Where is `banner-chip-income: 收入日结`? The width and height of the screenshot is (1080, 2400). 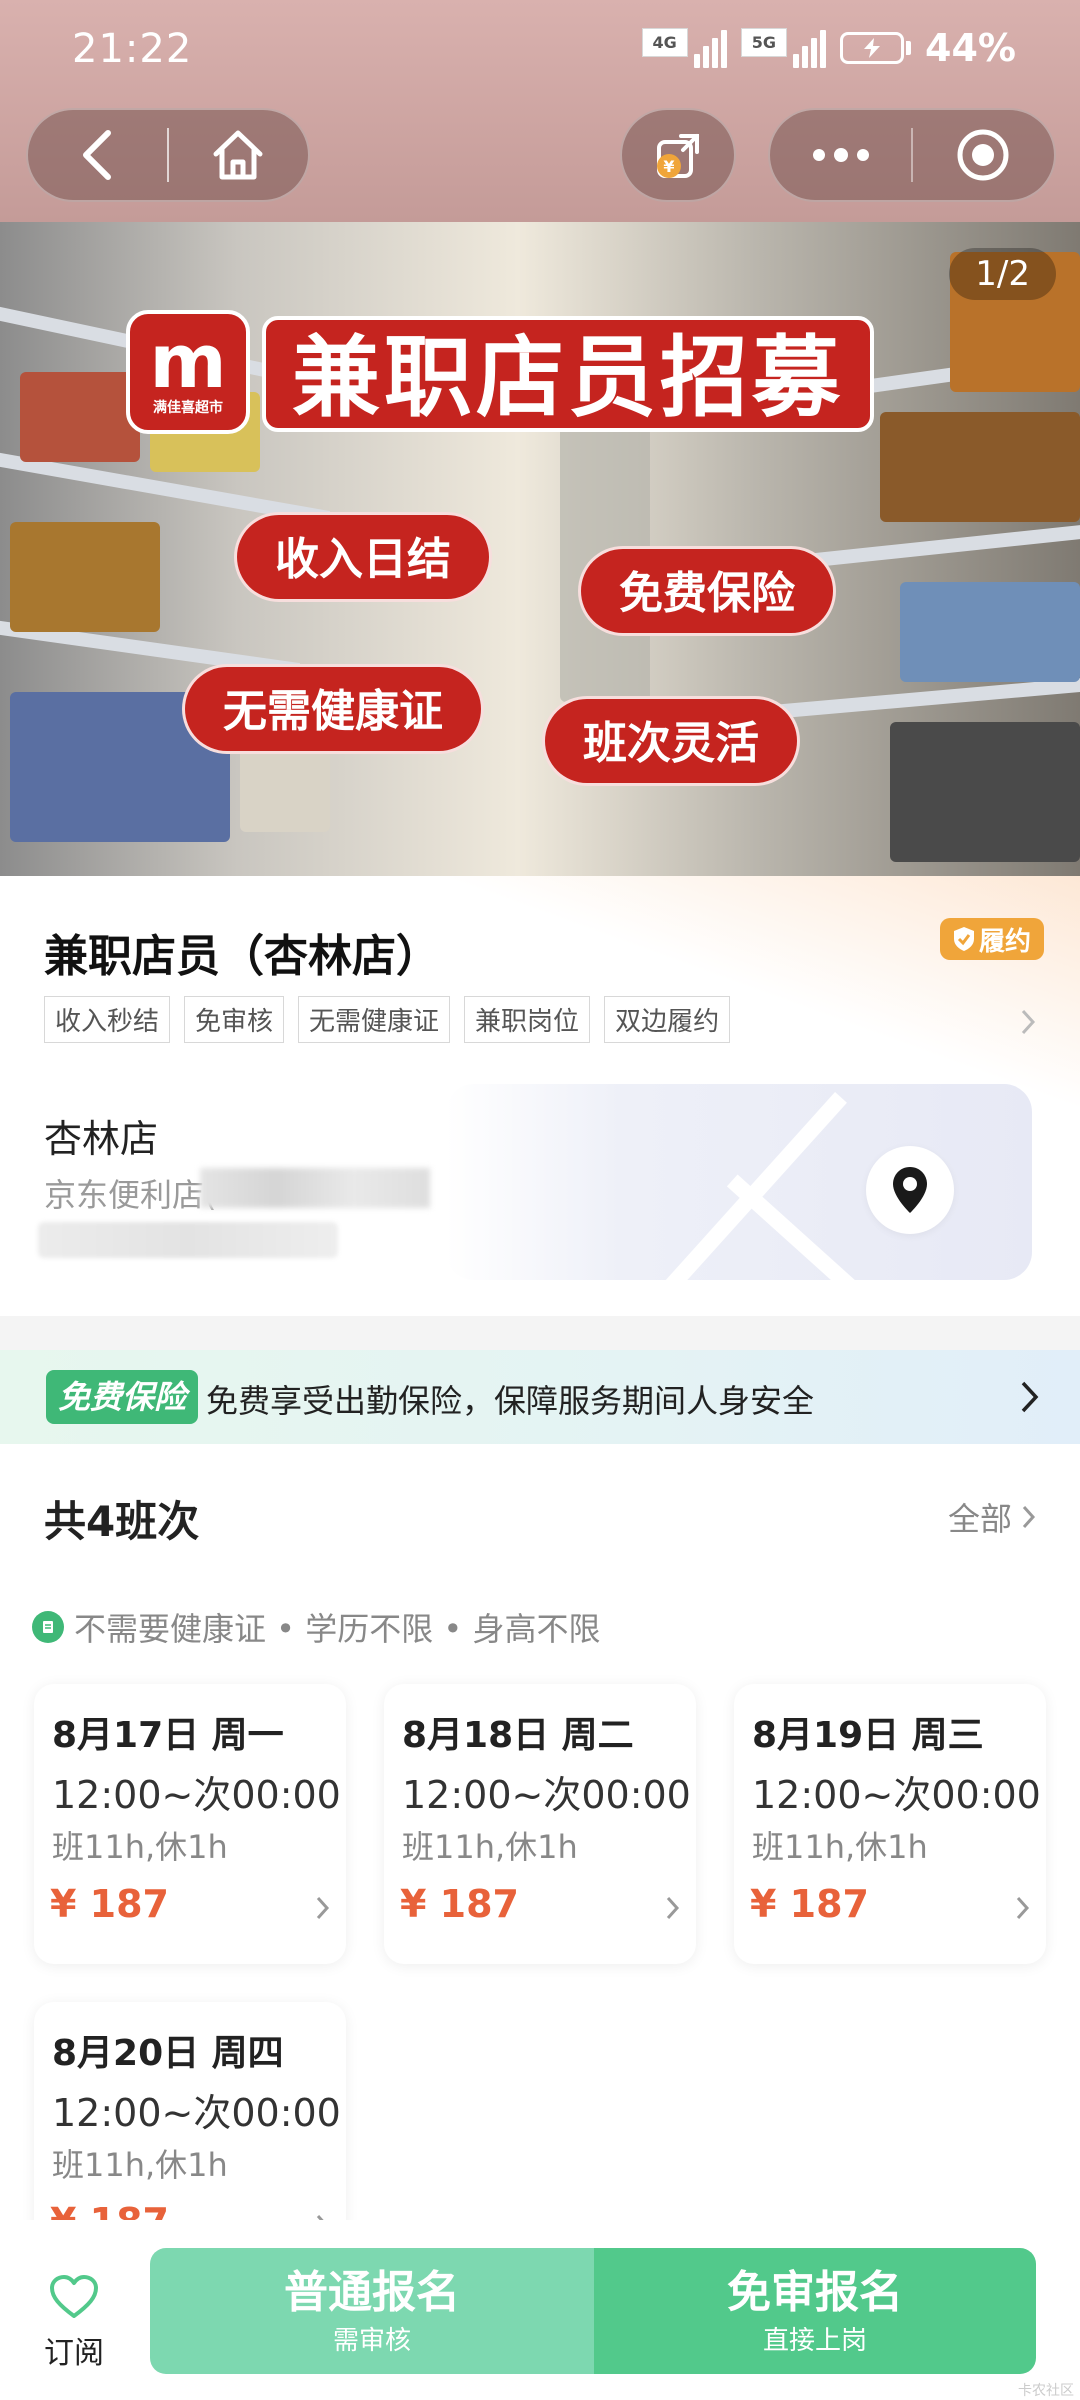
banner-chip-income: 收入日结 is located at coordinates (363, 557).